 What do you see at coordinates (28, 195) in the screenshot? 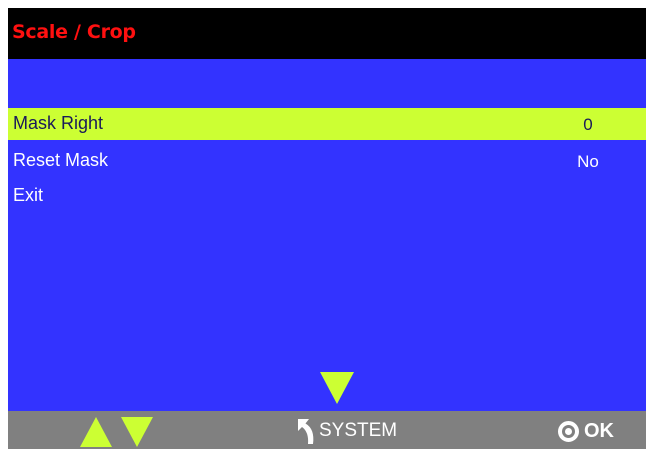
I see `menu-item-label: Exit` at bounding box center [28, 195].